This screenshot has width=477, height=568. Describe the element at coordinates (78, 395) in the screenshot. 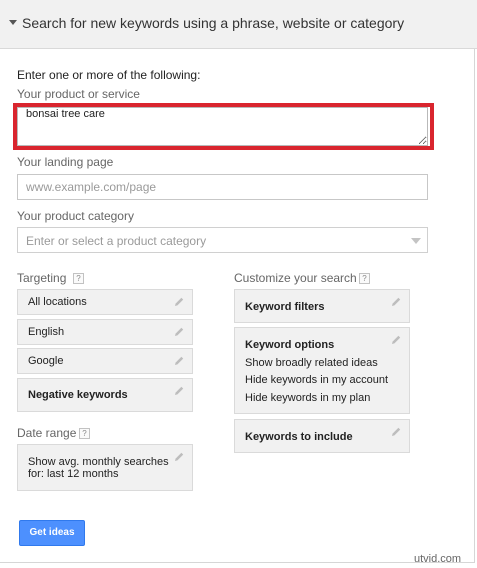

I see `negative-keywords-text: Negative keywords` at that location.